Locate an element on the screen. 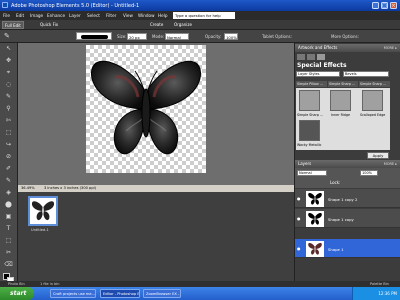 The width and height of the screenshot is (400, 300). menu-window: Window is located at coordinates (146, 15).